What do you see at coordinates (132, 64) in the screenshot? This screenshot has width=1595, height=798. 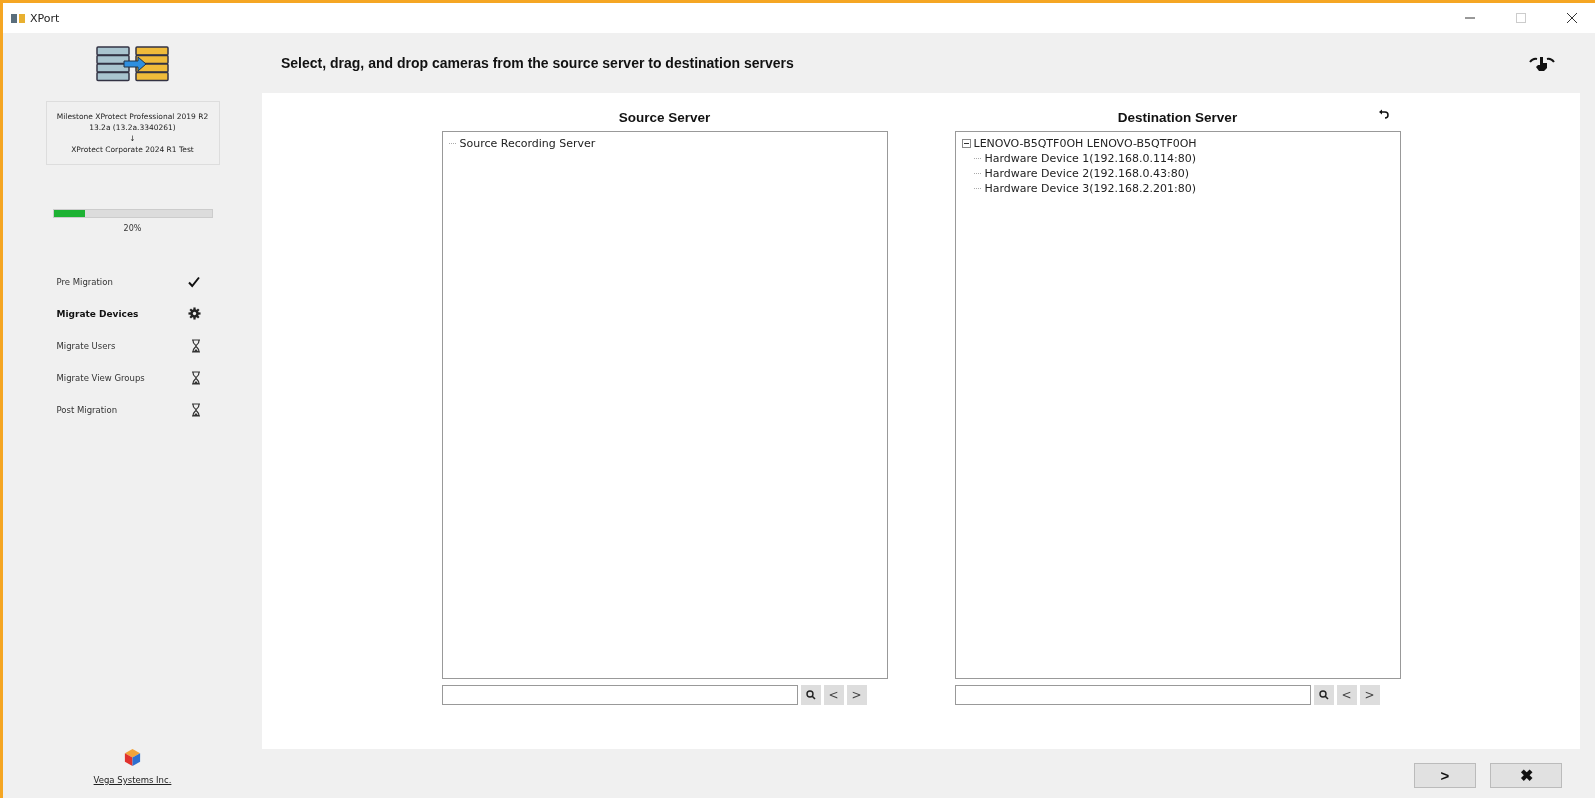 I see `server-migration-icon` at bounding box center [132, 64].